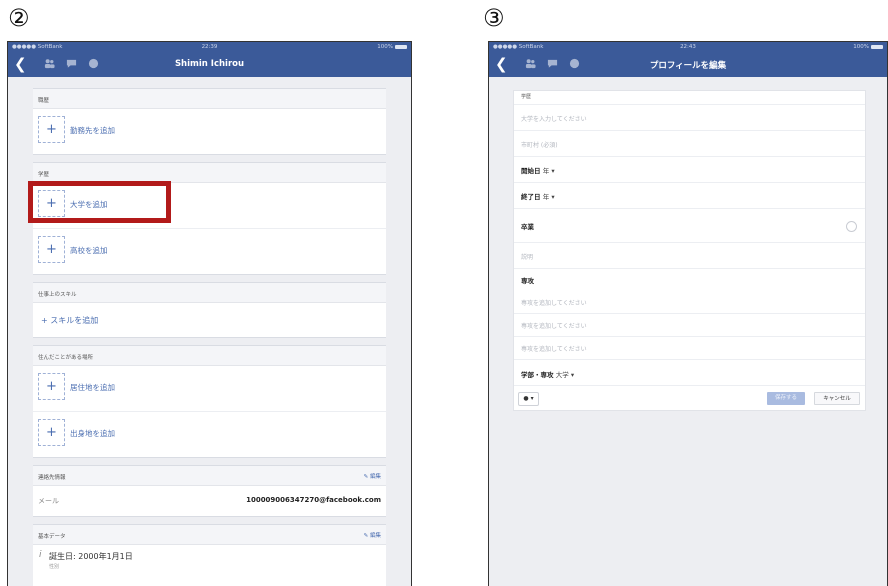 Image resolution: width=888 pixels, height=586 pixels. I want to click on degree-value: 大学 ▾, so click(565, 375).